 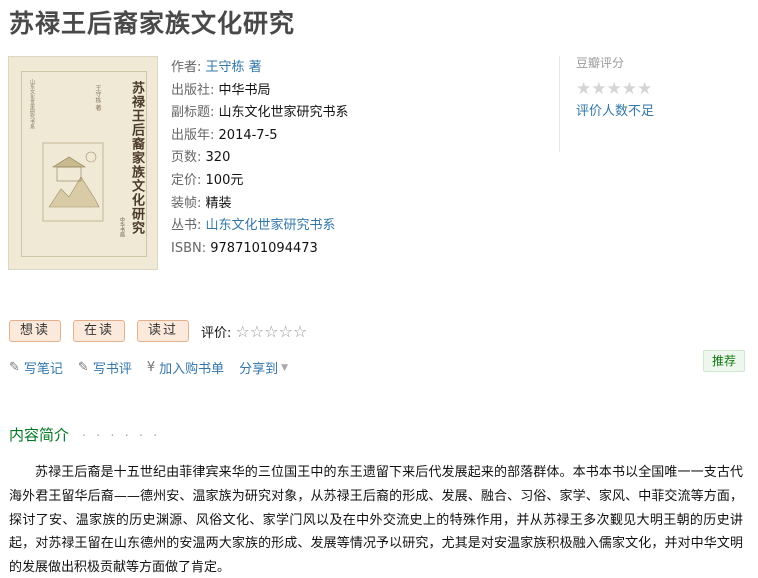 I want to click on info-isbn: ISBN: 9787101094473, so click(x=260, y=249).